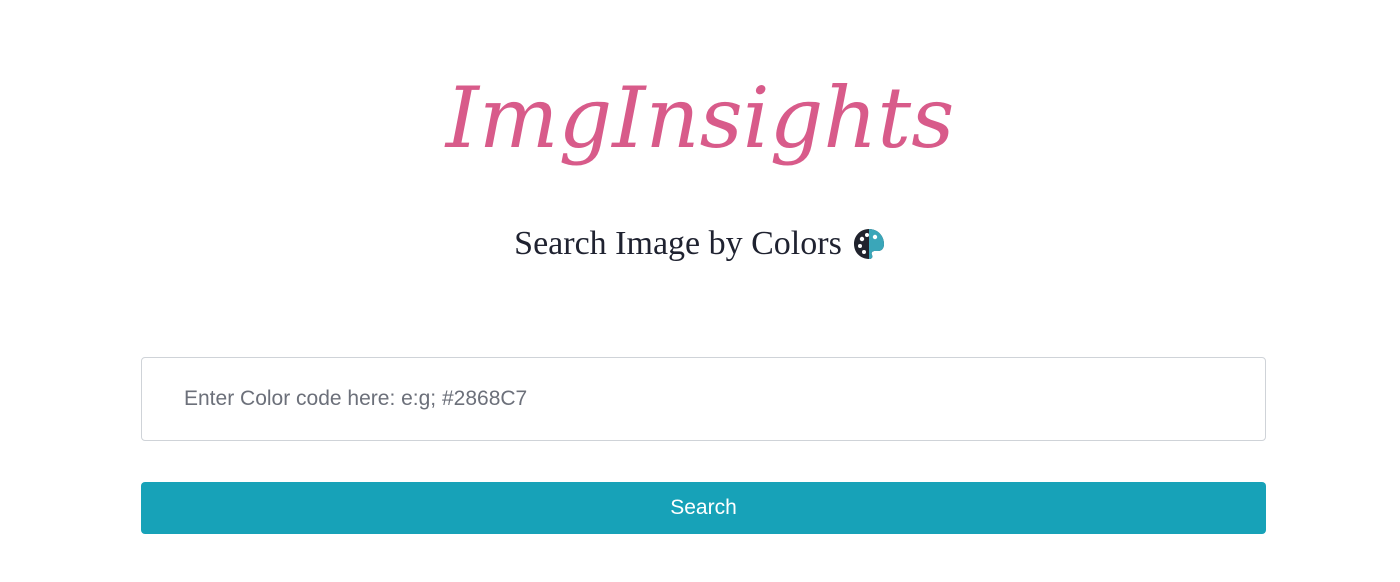  What do you see at coordinates (700, 118) in the screenshot?
I see `brand-title: ImgInsights` at bounding box center [700, 118].